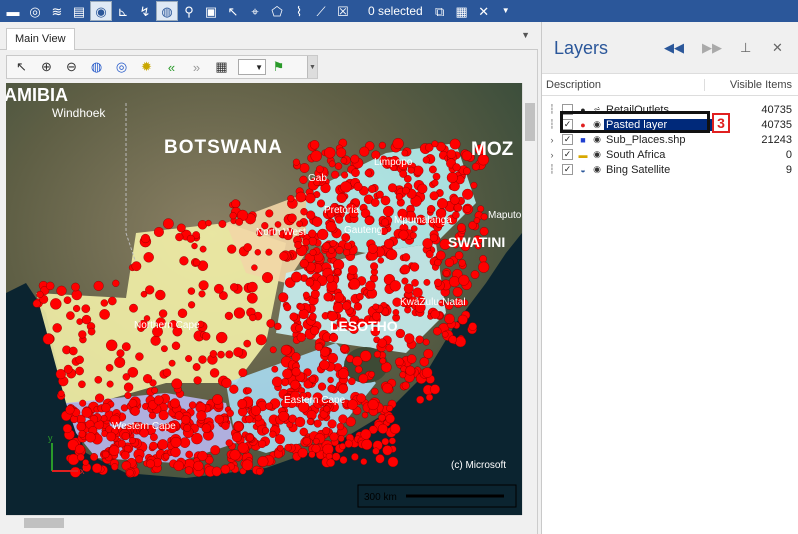  Describe the element at coordinates (13, 11) in the screenshot. I see `folder-icon: ▬` at that location.